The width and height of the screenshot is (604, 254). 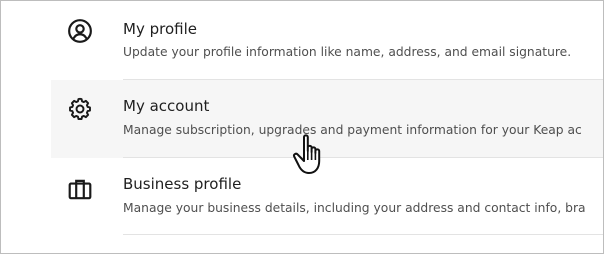 What do you see at coordinates (160, 29) in the screenshot?
I see `menu-item-title: My profile` at bounding box center [160, 29].